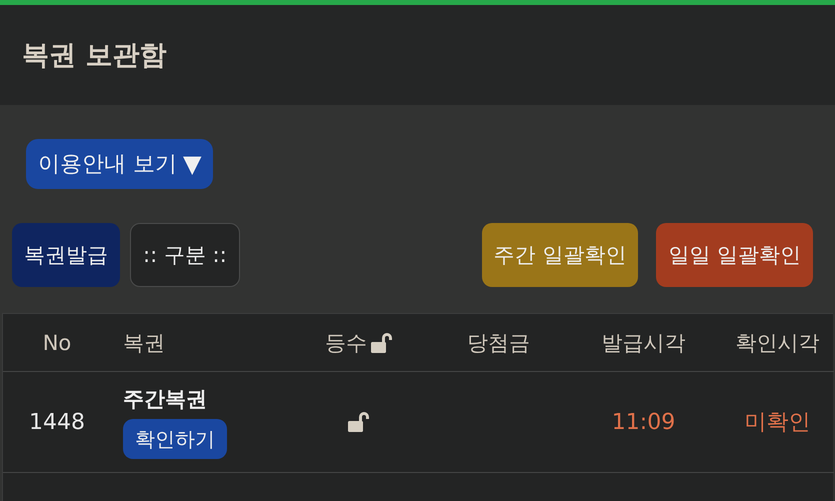 Image resolution: width=835 pixels, height=501 pixels. What do you see at coordinates (57, 422) in the screenshot?
I see `ticket-number: 1448` at bounding box center [57, 422].